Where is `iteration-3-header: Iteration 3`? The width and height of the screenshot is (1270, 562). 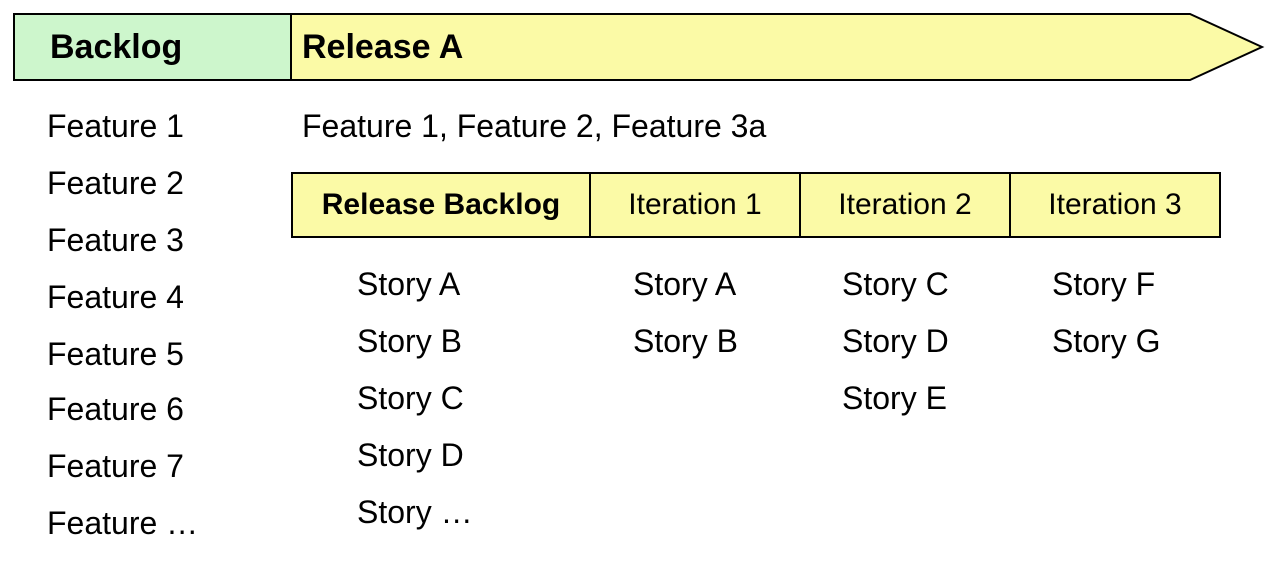
iteration-3-header: Iteration 3 is located at coordinates (1116, 205).